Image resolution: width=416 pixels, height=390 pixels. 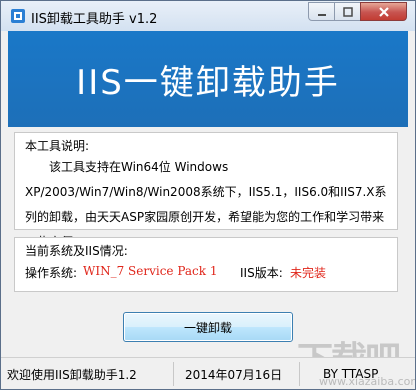 I want to click on banner-title: IIS一键卸载助手, so click(x=208, y=82).